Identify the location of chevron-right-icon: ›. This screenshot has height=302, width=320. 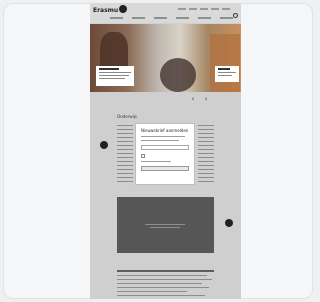
(206, 99).